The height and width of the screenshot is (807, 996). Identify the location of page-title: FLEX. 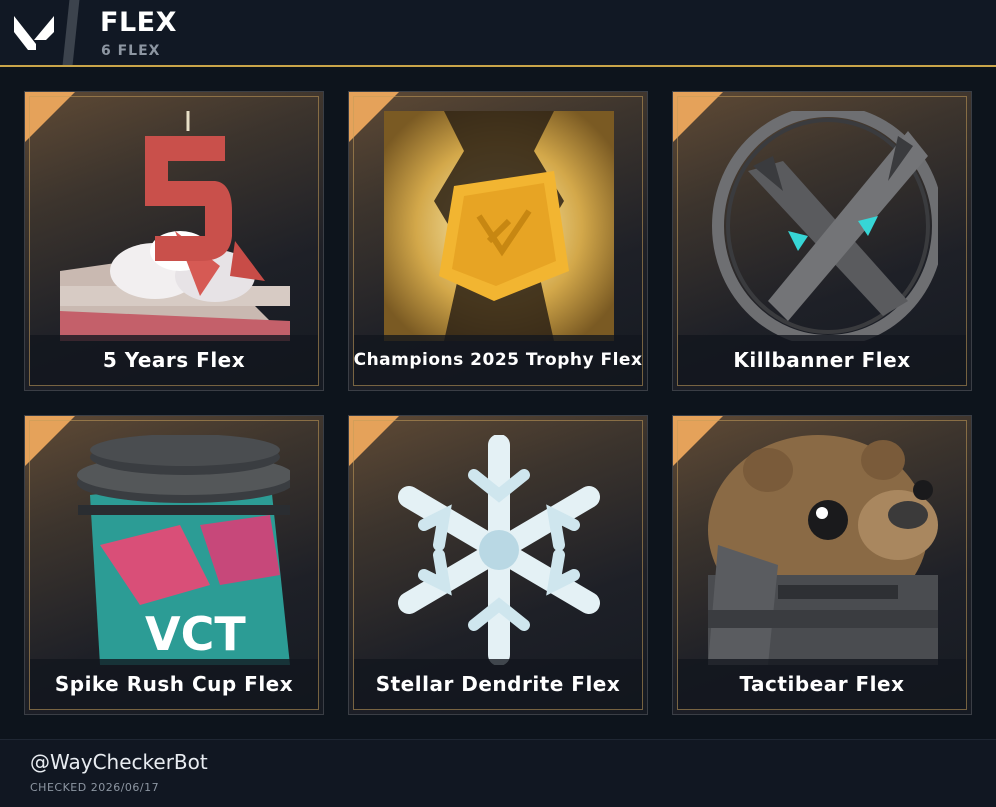
(138, 22).